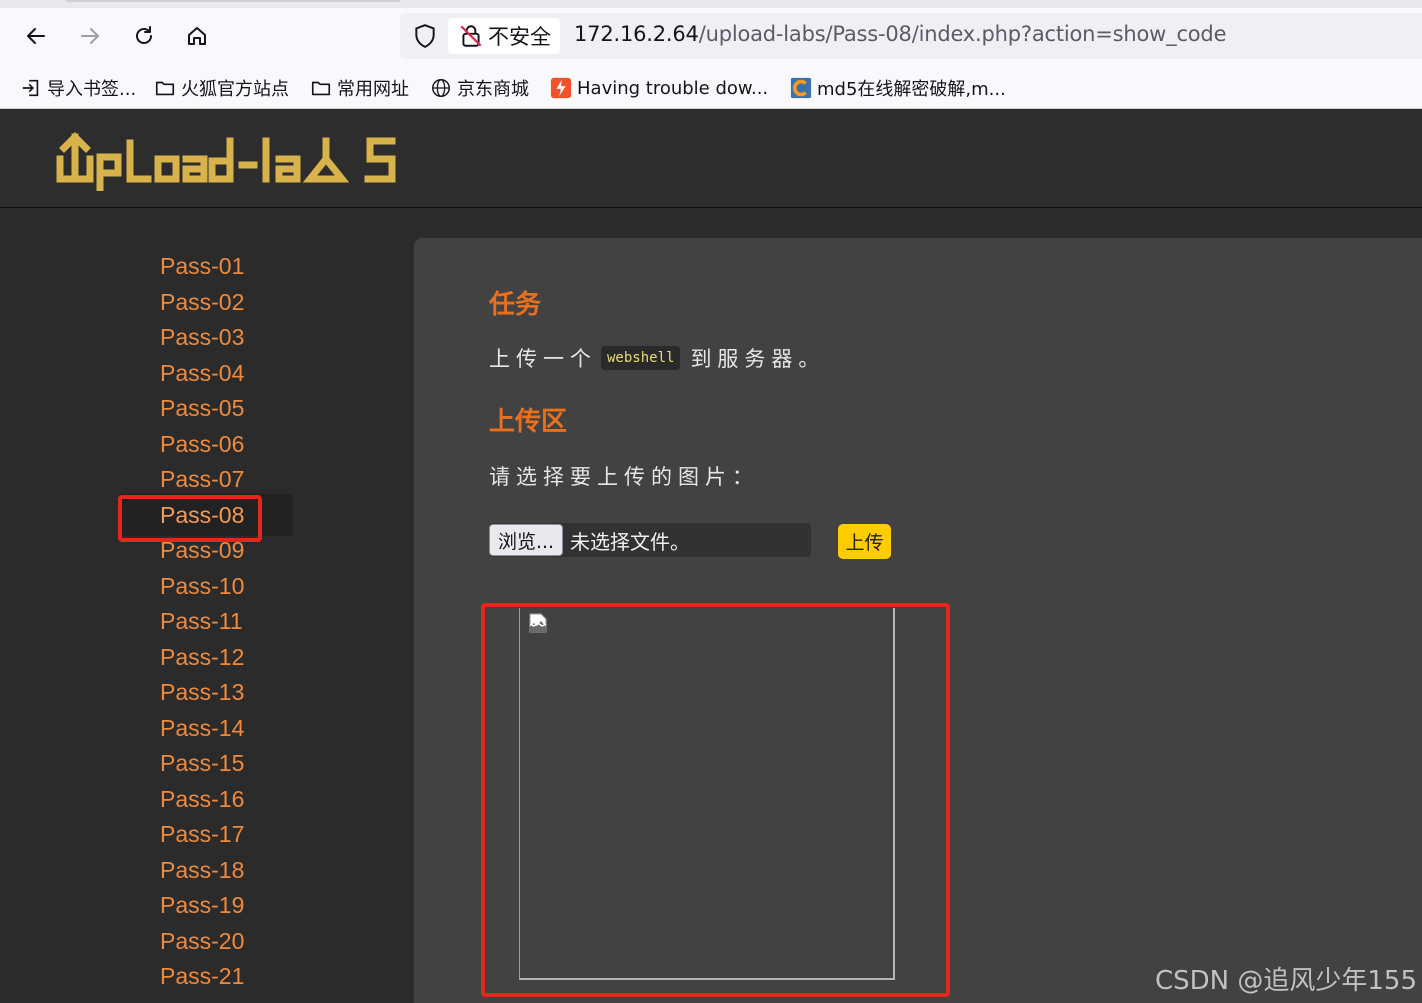 This screenshot has width=1422, height=1003. What do you see at coordinates (202, 550) in the screenshot?
I see `sidebar-item-pass-09: Pass-09` at bounding box center [202, 550].